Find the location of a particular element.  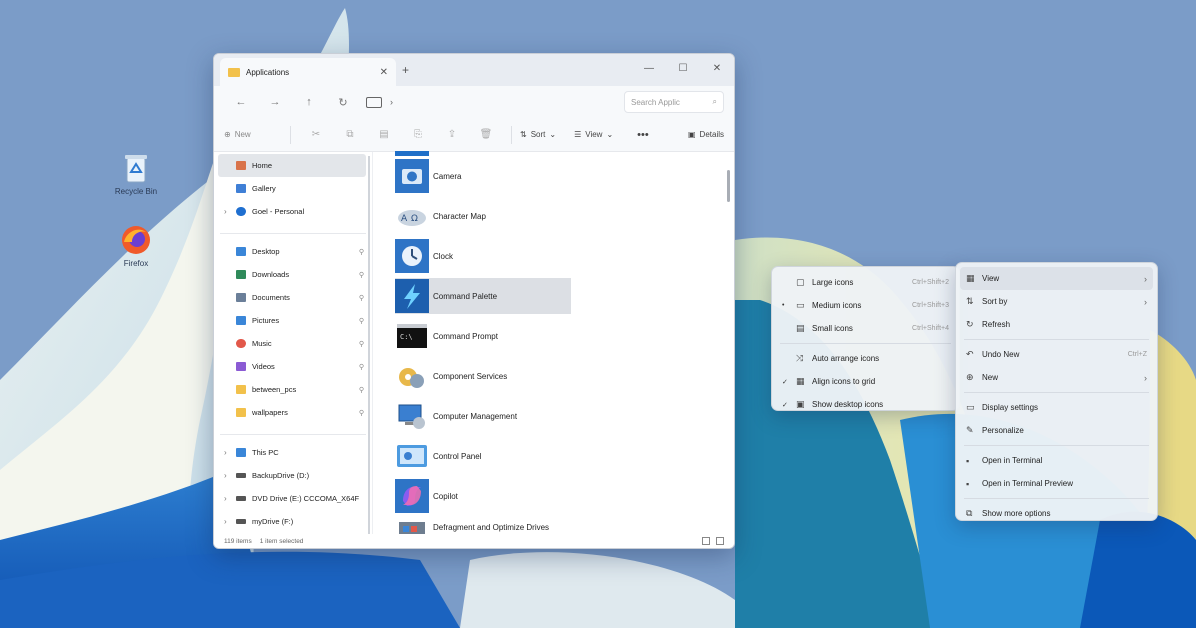

close-window-button: ✕ is located at coordinates (717, 68).